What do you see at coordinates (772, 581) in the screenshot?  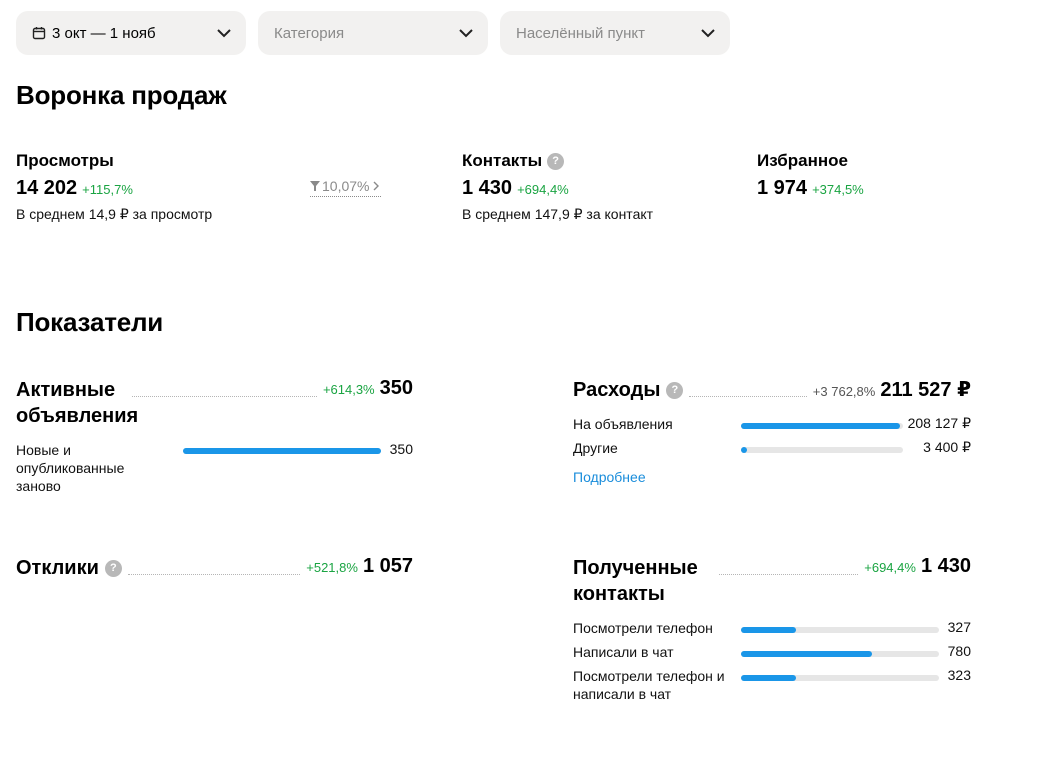 I see `metric-received-contacts: Полученные контакты +694,4% 1 430` at bounding box center [772, 581].